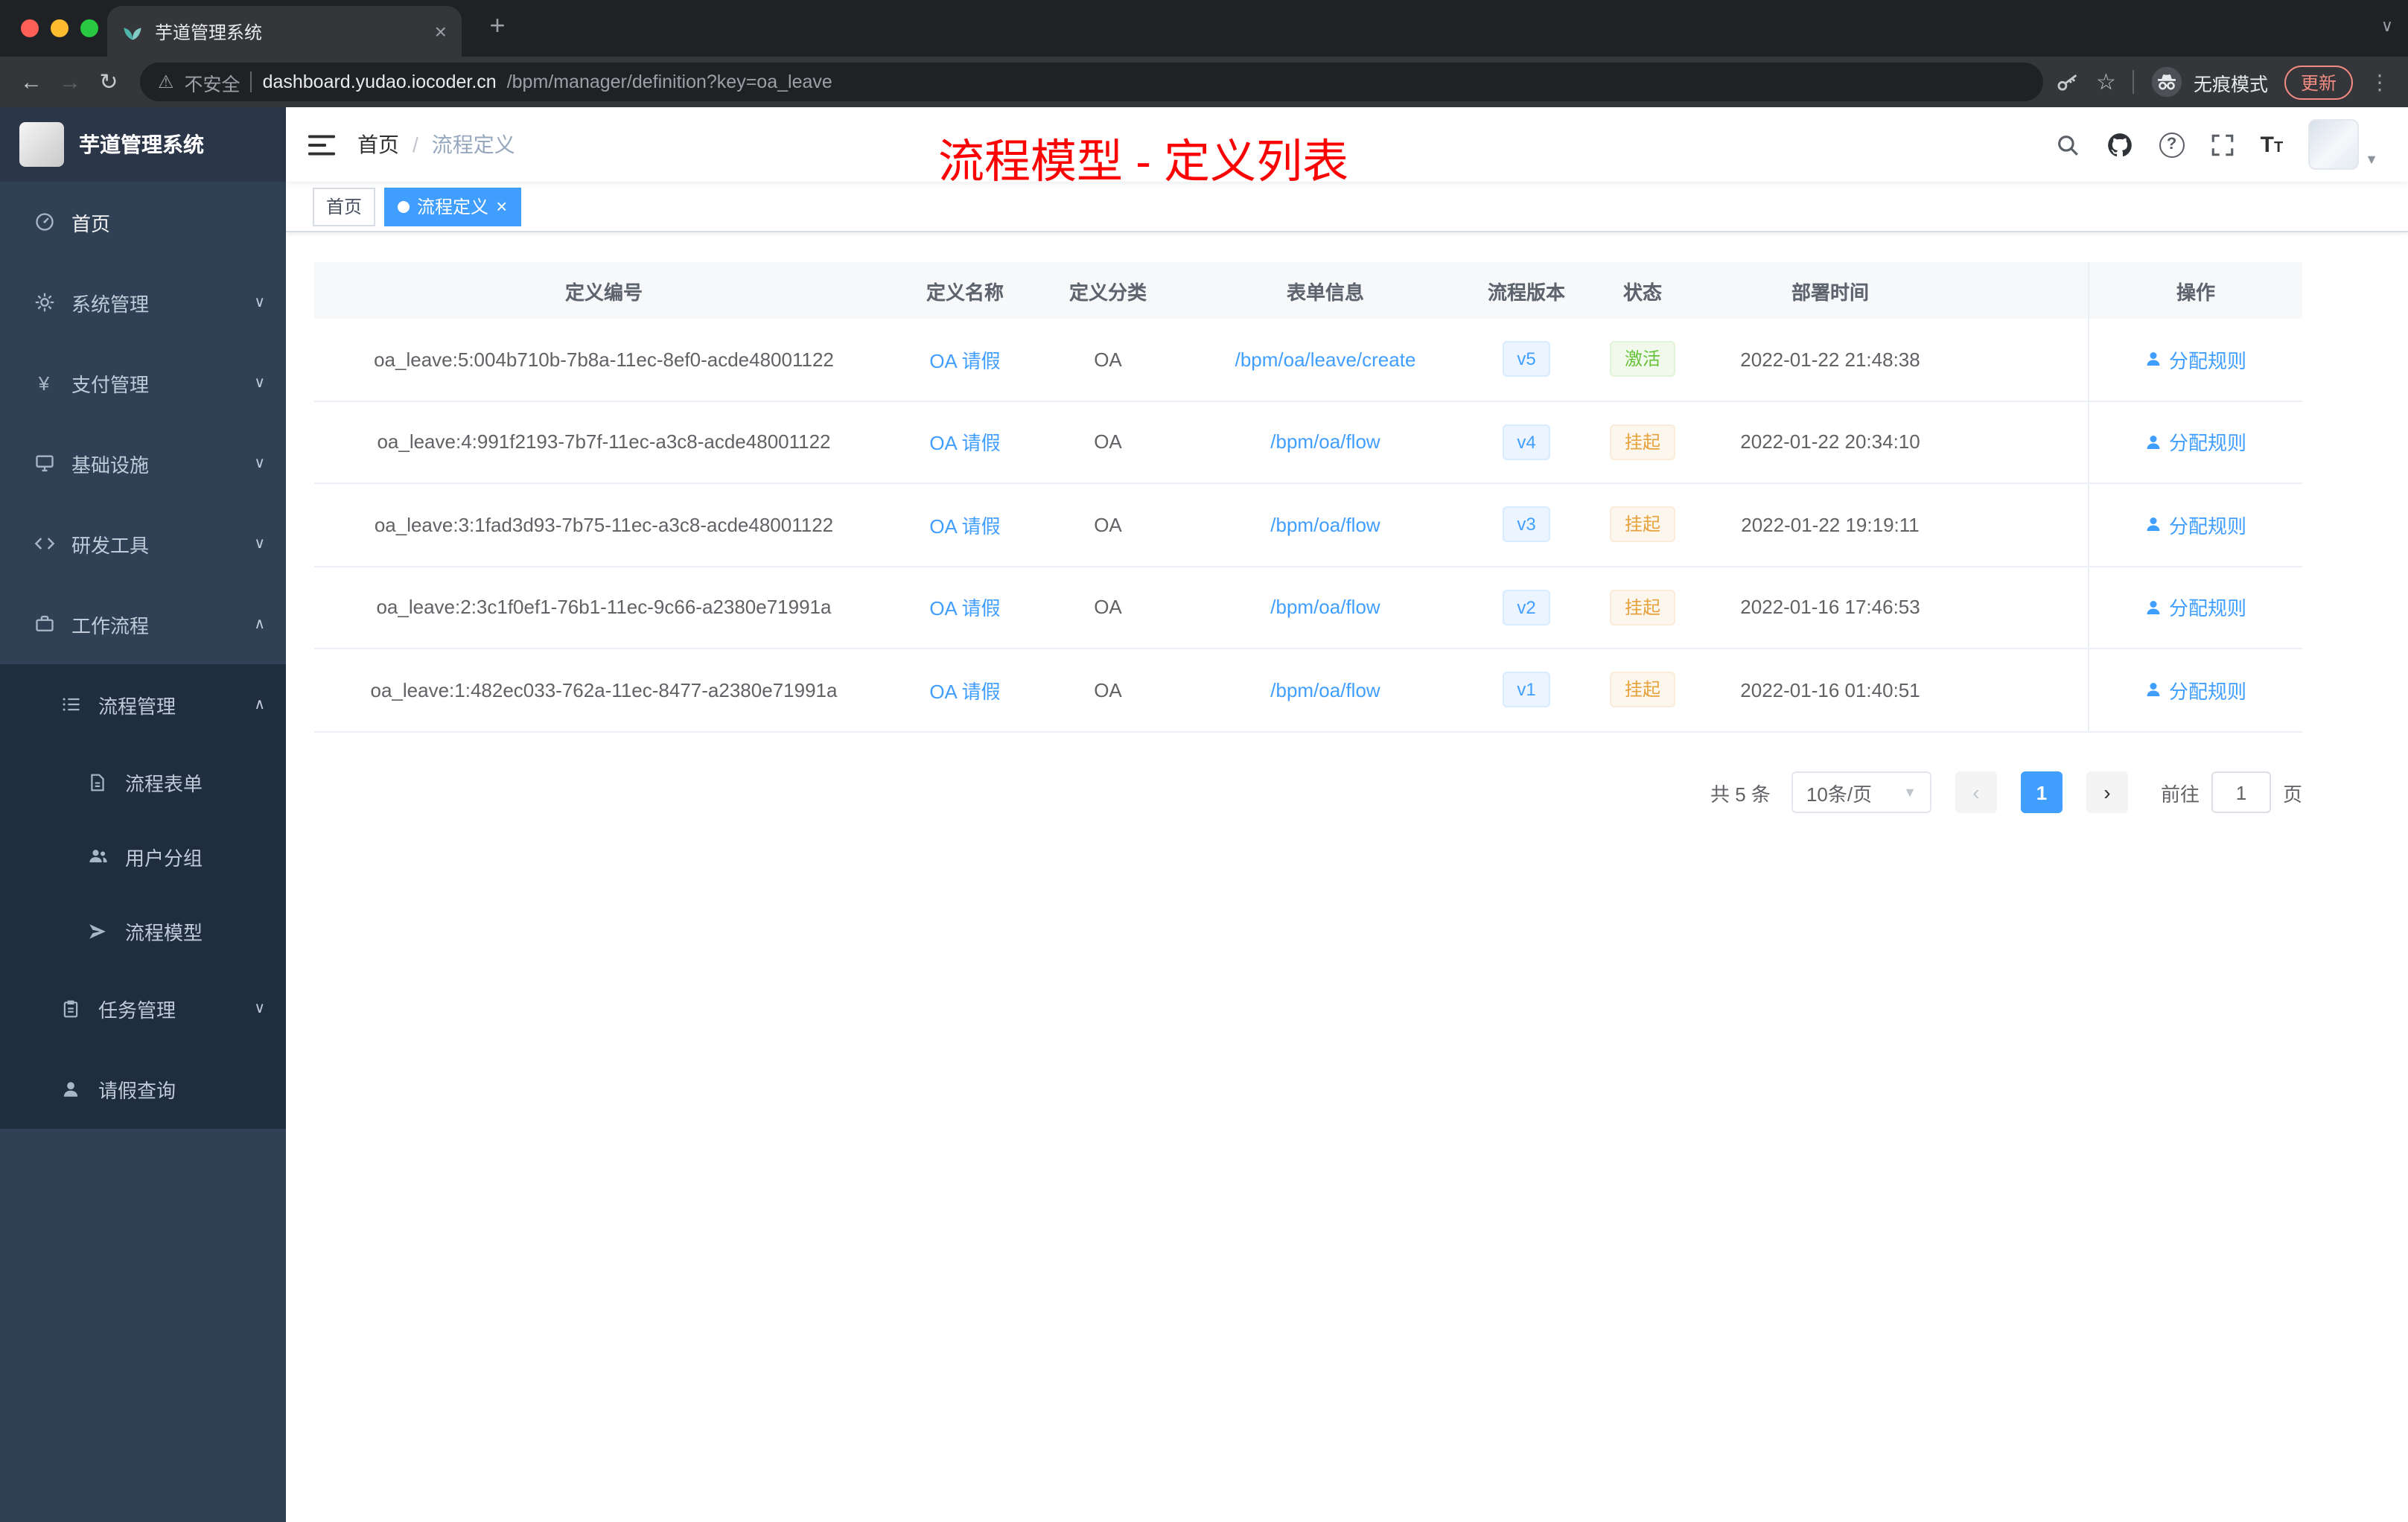 This screenshot has width=2408, height=1522. I want to click on avatar-caret-down-icon: ▼, so click(2371, 159).